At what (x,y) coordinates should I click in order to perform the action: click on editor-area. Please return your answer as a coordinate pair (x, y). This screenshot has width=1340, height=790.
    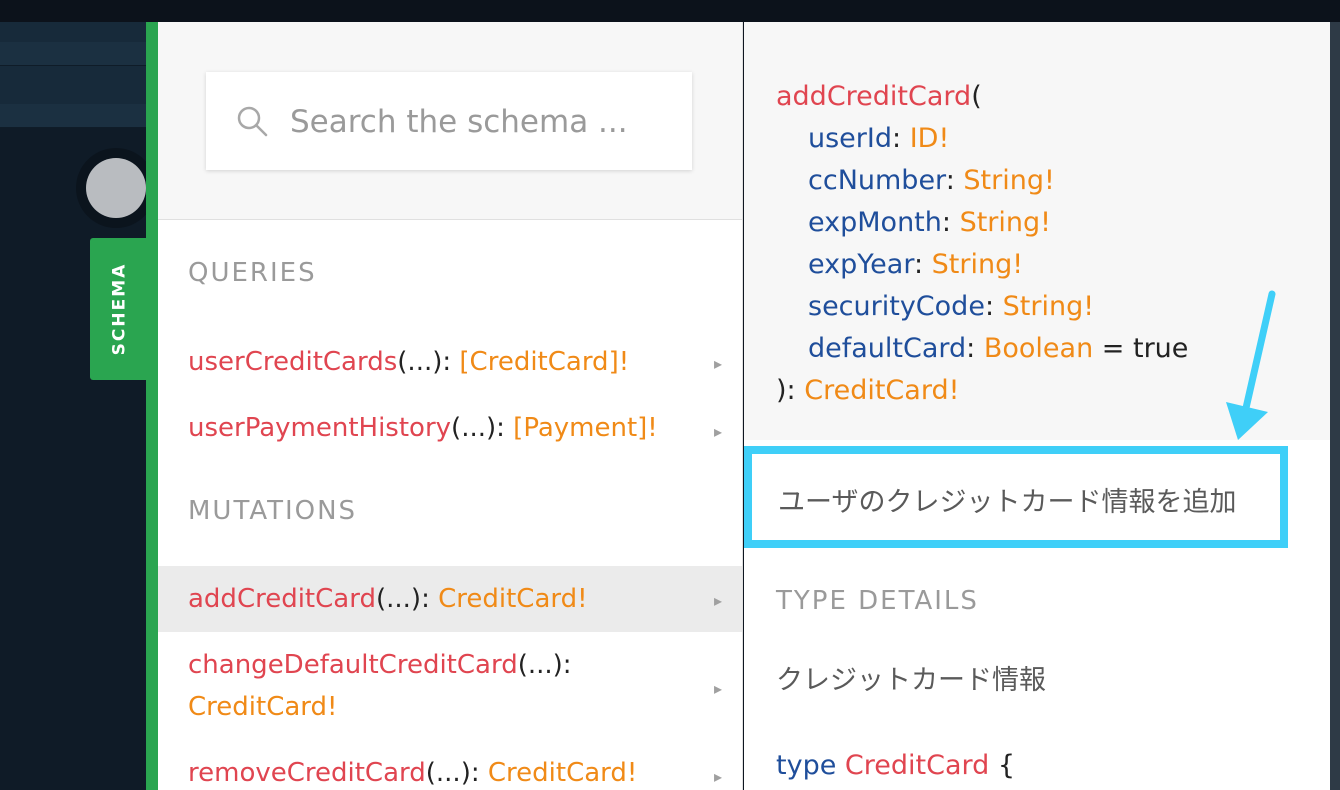
    Looking at the image, I should click on (73, 459).